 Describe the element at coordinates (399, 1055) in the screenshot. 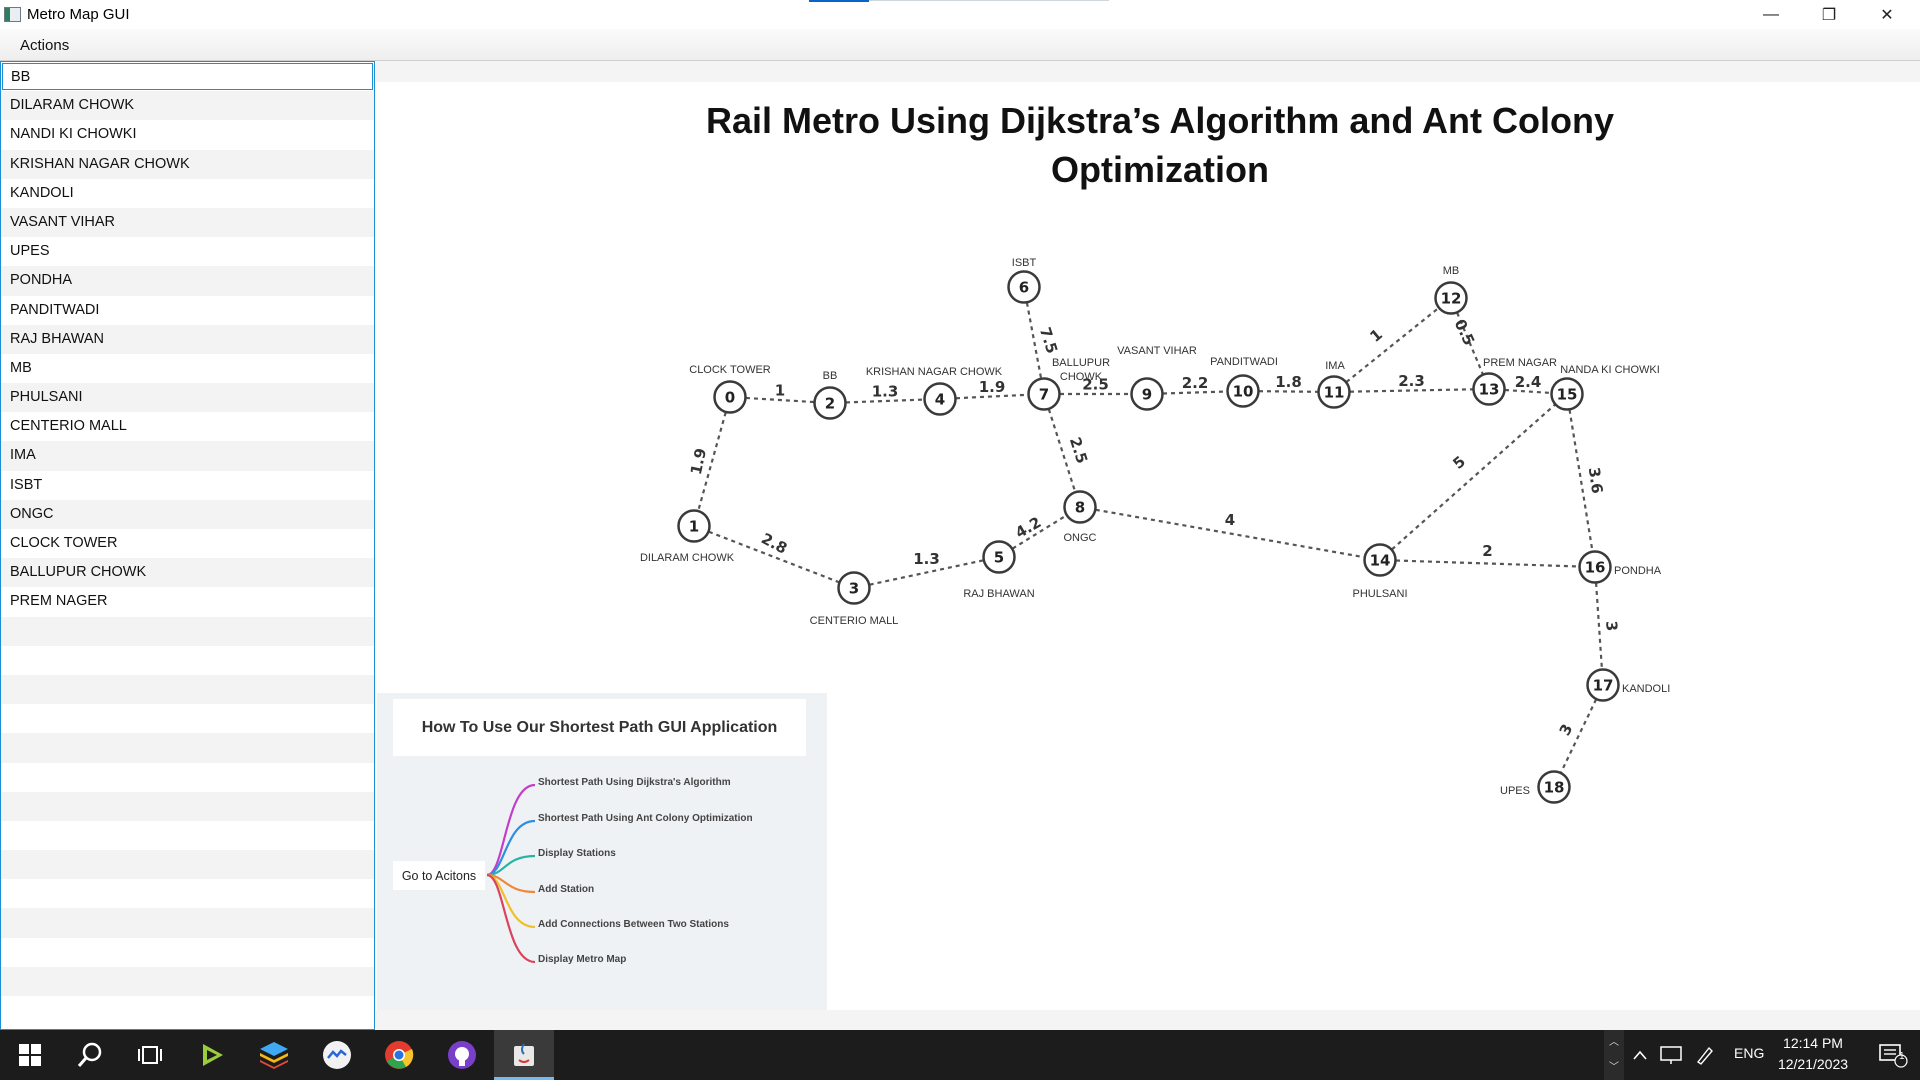

I see `chrome-icon` at that location.